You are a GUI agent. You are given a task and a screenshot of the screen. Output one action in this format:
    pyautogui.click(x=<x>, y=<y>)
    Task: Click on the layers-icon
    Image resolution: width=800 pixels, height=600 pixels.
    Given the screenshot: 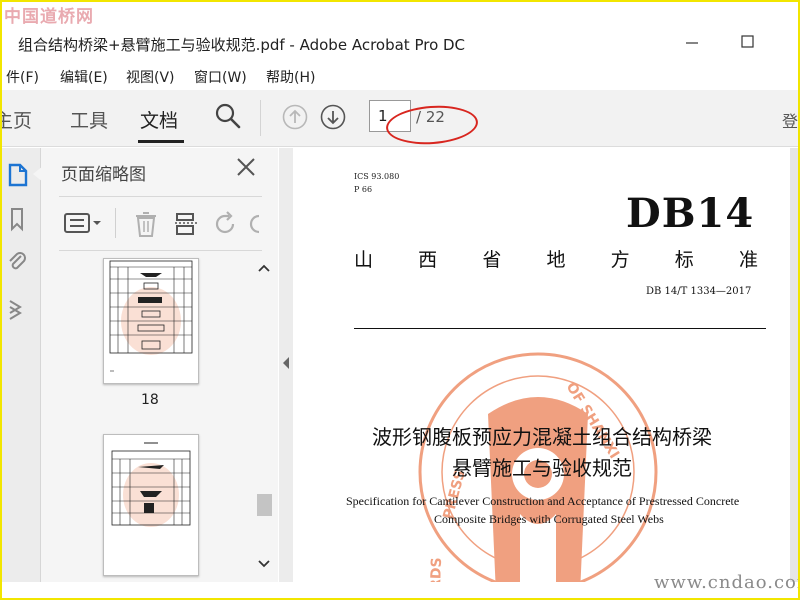 What is the action you would take?
    pyautogui.click(x=17, y=309)
    